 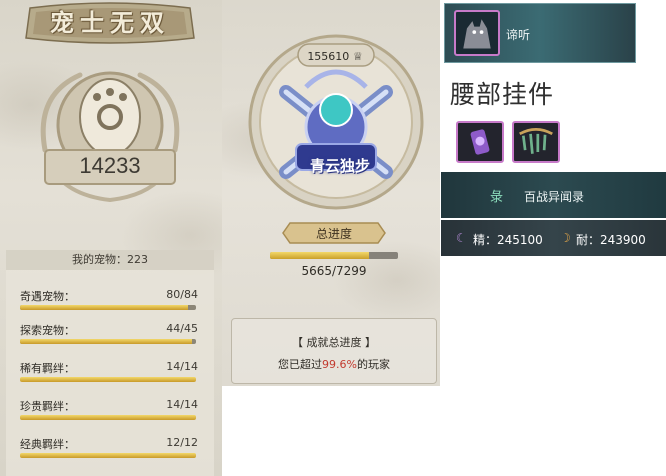 I want to click on achievement-rank-title: 青云独步, so click(x=339, y=166).